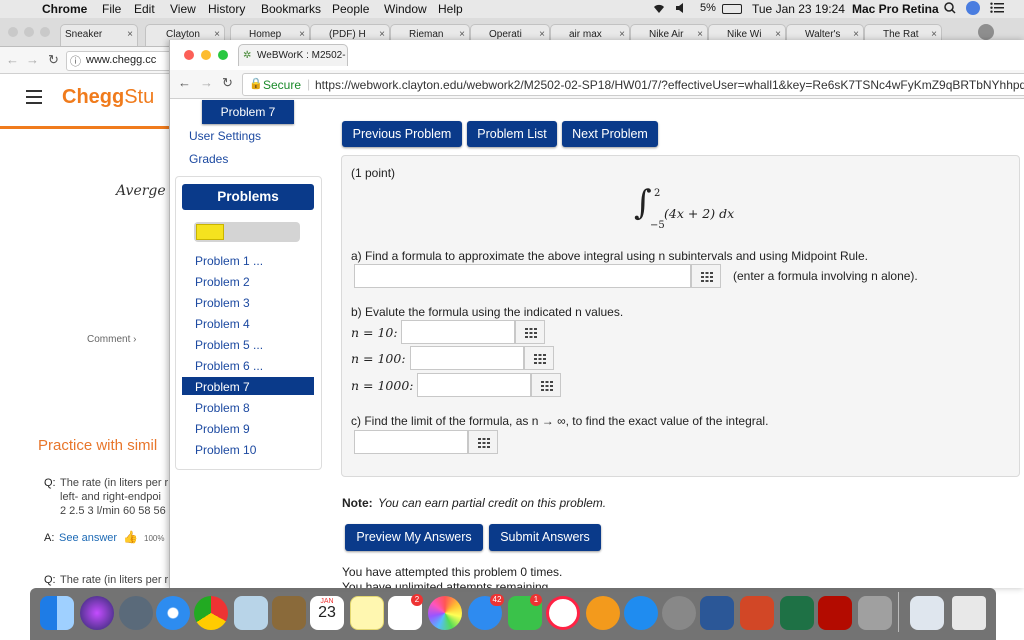 The width and height of the screenshot is (1024, 640). I want to click on acrobat-icon, so click(835, 613).